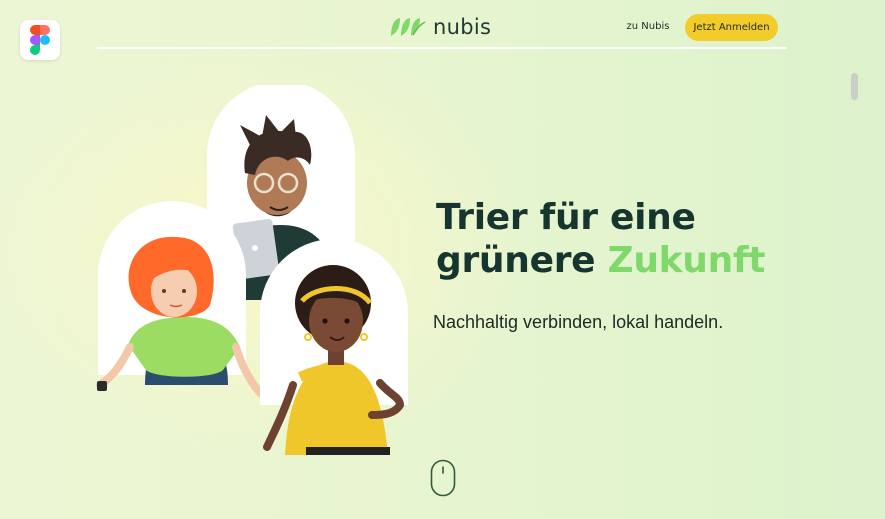 Image resolution: width=885 pixels, height=519 pixels. Describe the element at coordinates (40, 40) in the screenshot. I see `figma-icon` at that location.